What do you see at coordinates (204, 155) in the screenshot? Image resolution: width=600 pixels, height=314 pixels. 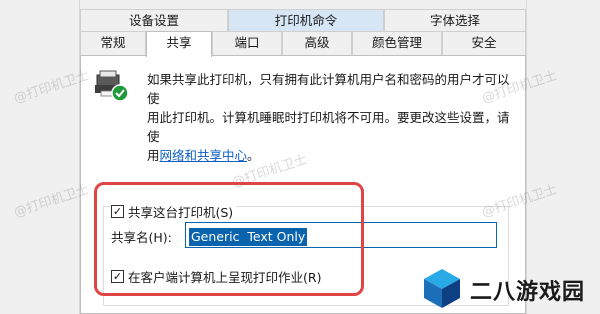 I see `network-sharing-center-link: 网络和共享中心` at bounding box center [204, 155].